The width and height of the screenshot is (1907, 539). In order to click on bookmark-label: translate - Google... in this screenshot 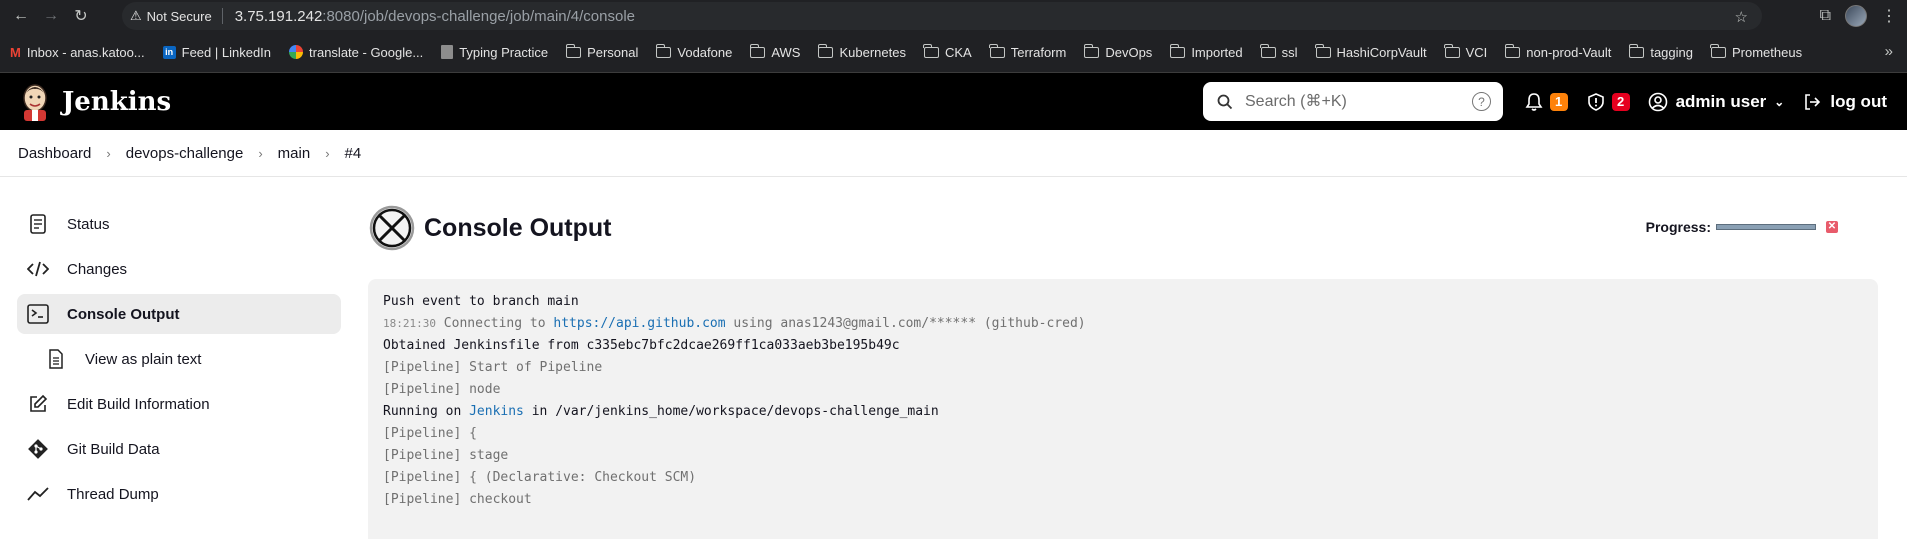, I will do `click(366, 52)`.